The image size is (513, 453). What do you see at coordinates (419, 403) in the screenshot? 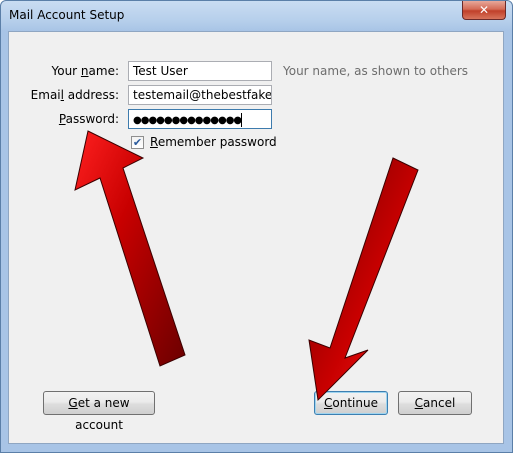
I see `cancel-accel: C` at bounding box center [419, 403].